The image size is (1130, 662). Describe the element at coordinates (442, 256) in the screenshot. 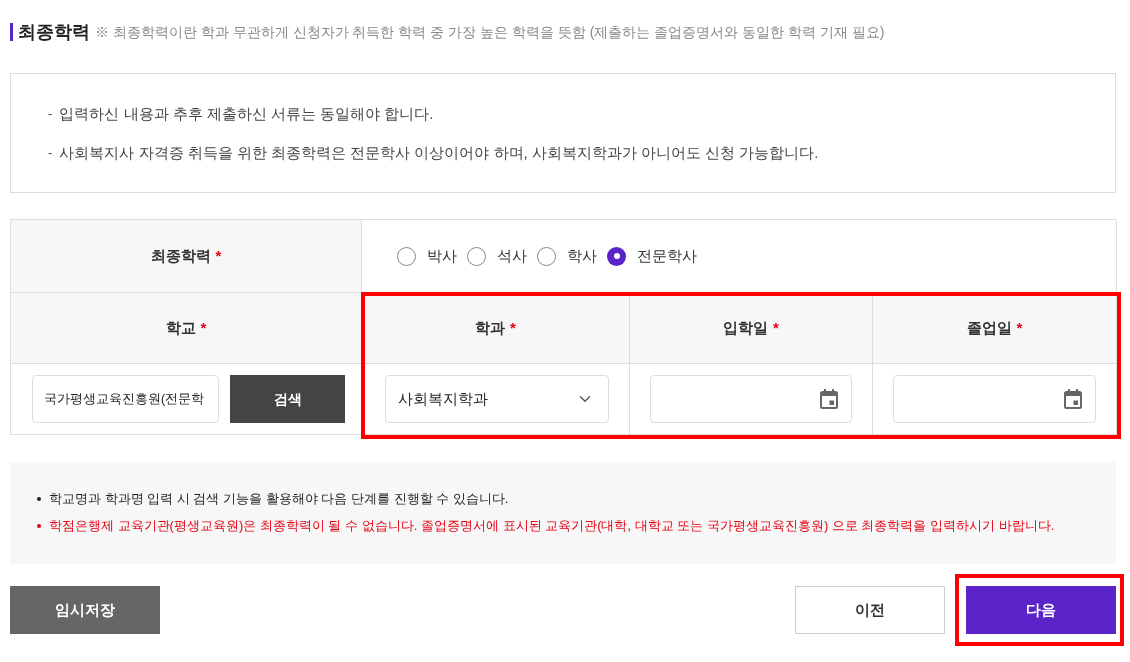

I see `radio-label: 박사` at that location.